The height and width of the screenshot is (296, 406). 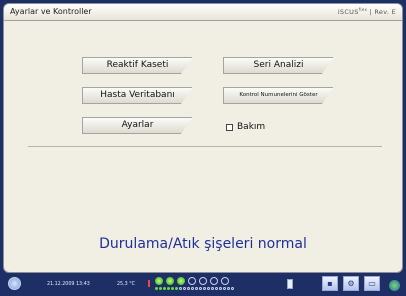 What do you see at coordinates (372, 283) in the screenshot?
I see `folder-icon: ▭` at bounding box center [372, 283].